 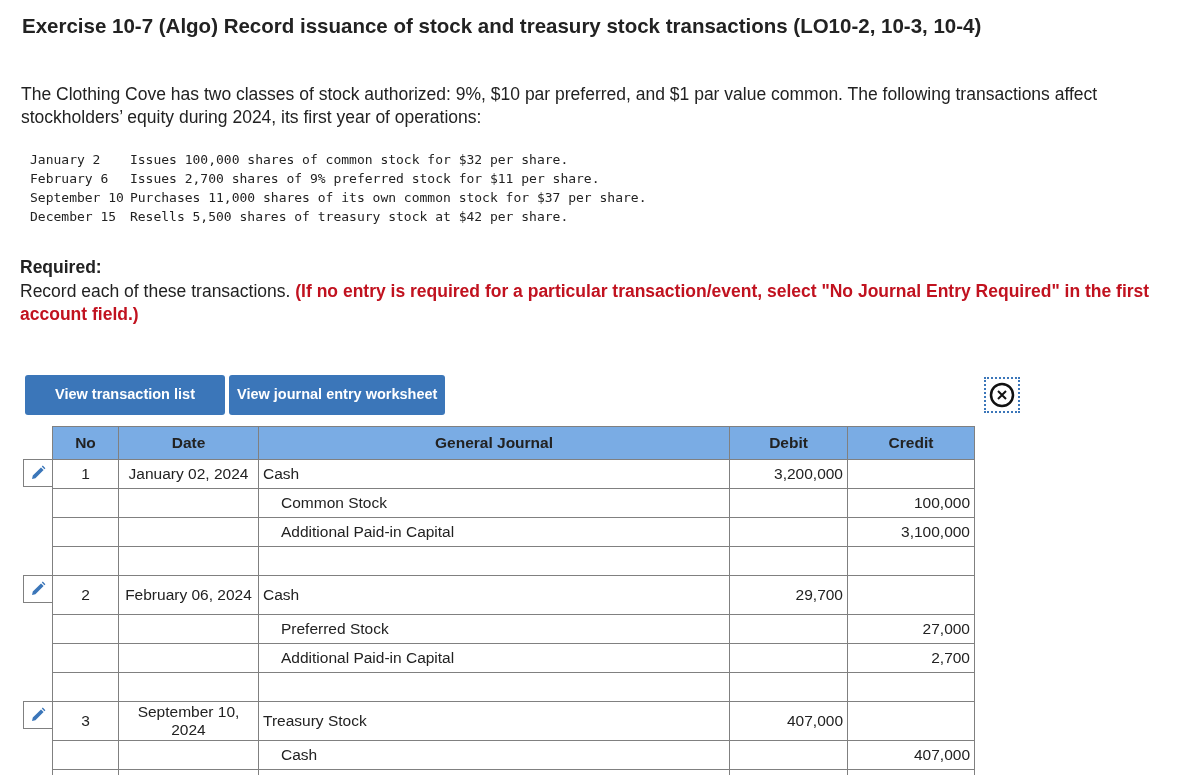 I want to click on transaction-text: Resells 5,500 shares of treasury stock at $42 per share., so click(x=349, y=216).